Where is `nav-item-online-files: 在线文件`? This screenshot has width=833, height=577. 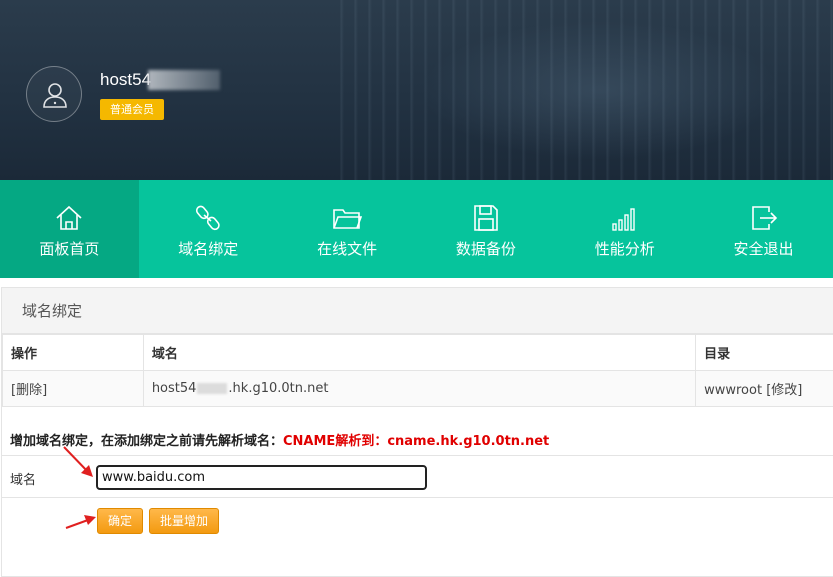
nav-item-online-files: 在线文件 is located at coordinates (347, 229).